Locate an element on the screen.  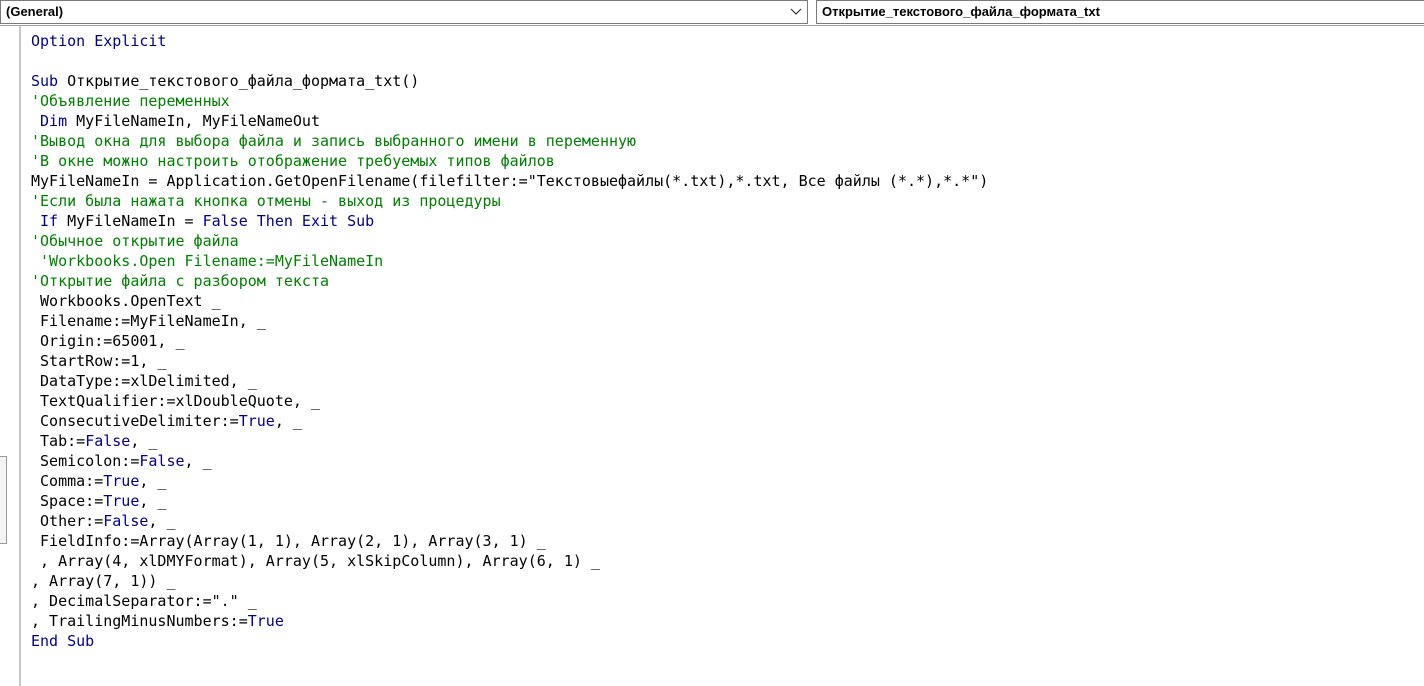
code-line: Dim MyFileNameIn, MyFileNameOut is located at coordinates (509, 121).